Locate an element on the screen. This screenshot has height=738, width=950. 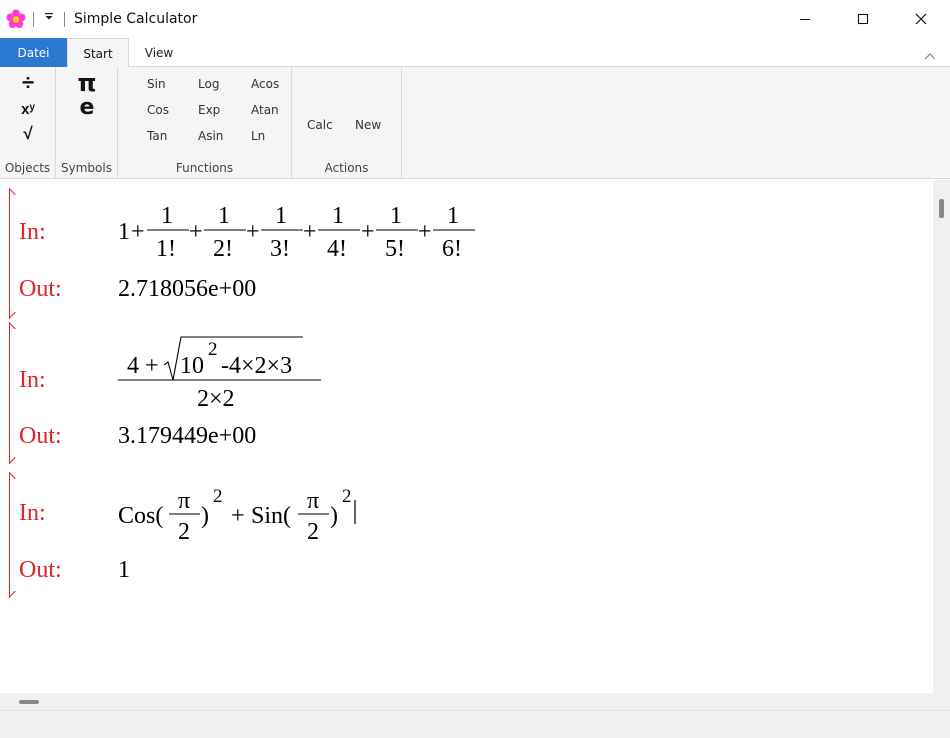
log-button: Log is located at coordinates (208, 84).